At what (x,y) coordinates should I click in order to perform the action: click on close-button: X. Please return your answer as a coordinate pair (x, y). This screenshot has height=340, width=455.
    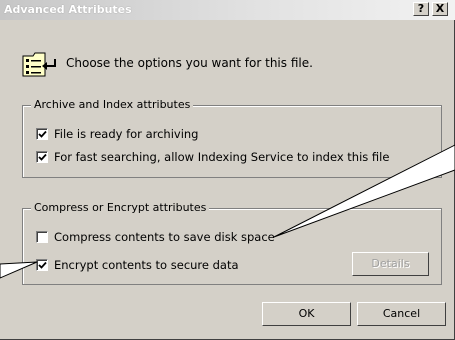
    Looking at the image, I should click on (440, 9).